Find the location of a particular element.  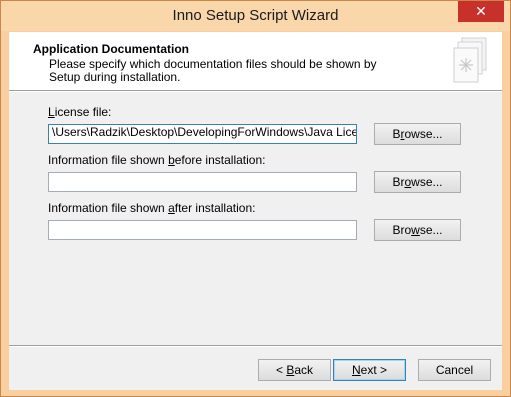

close-icon: ✕ is located at coordinates (481, 11).